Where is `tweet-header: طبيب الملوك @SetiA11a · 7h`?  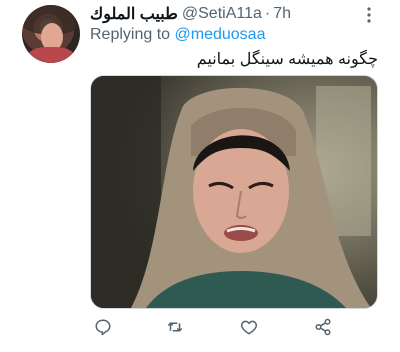 tweet-header: طبيب الملوك @SetiA11a · 7h is located at coordinates (190, 14).